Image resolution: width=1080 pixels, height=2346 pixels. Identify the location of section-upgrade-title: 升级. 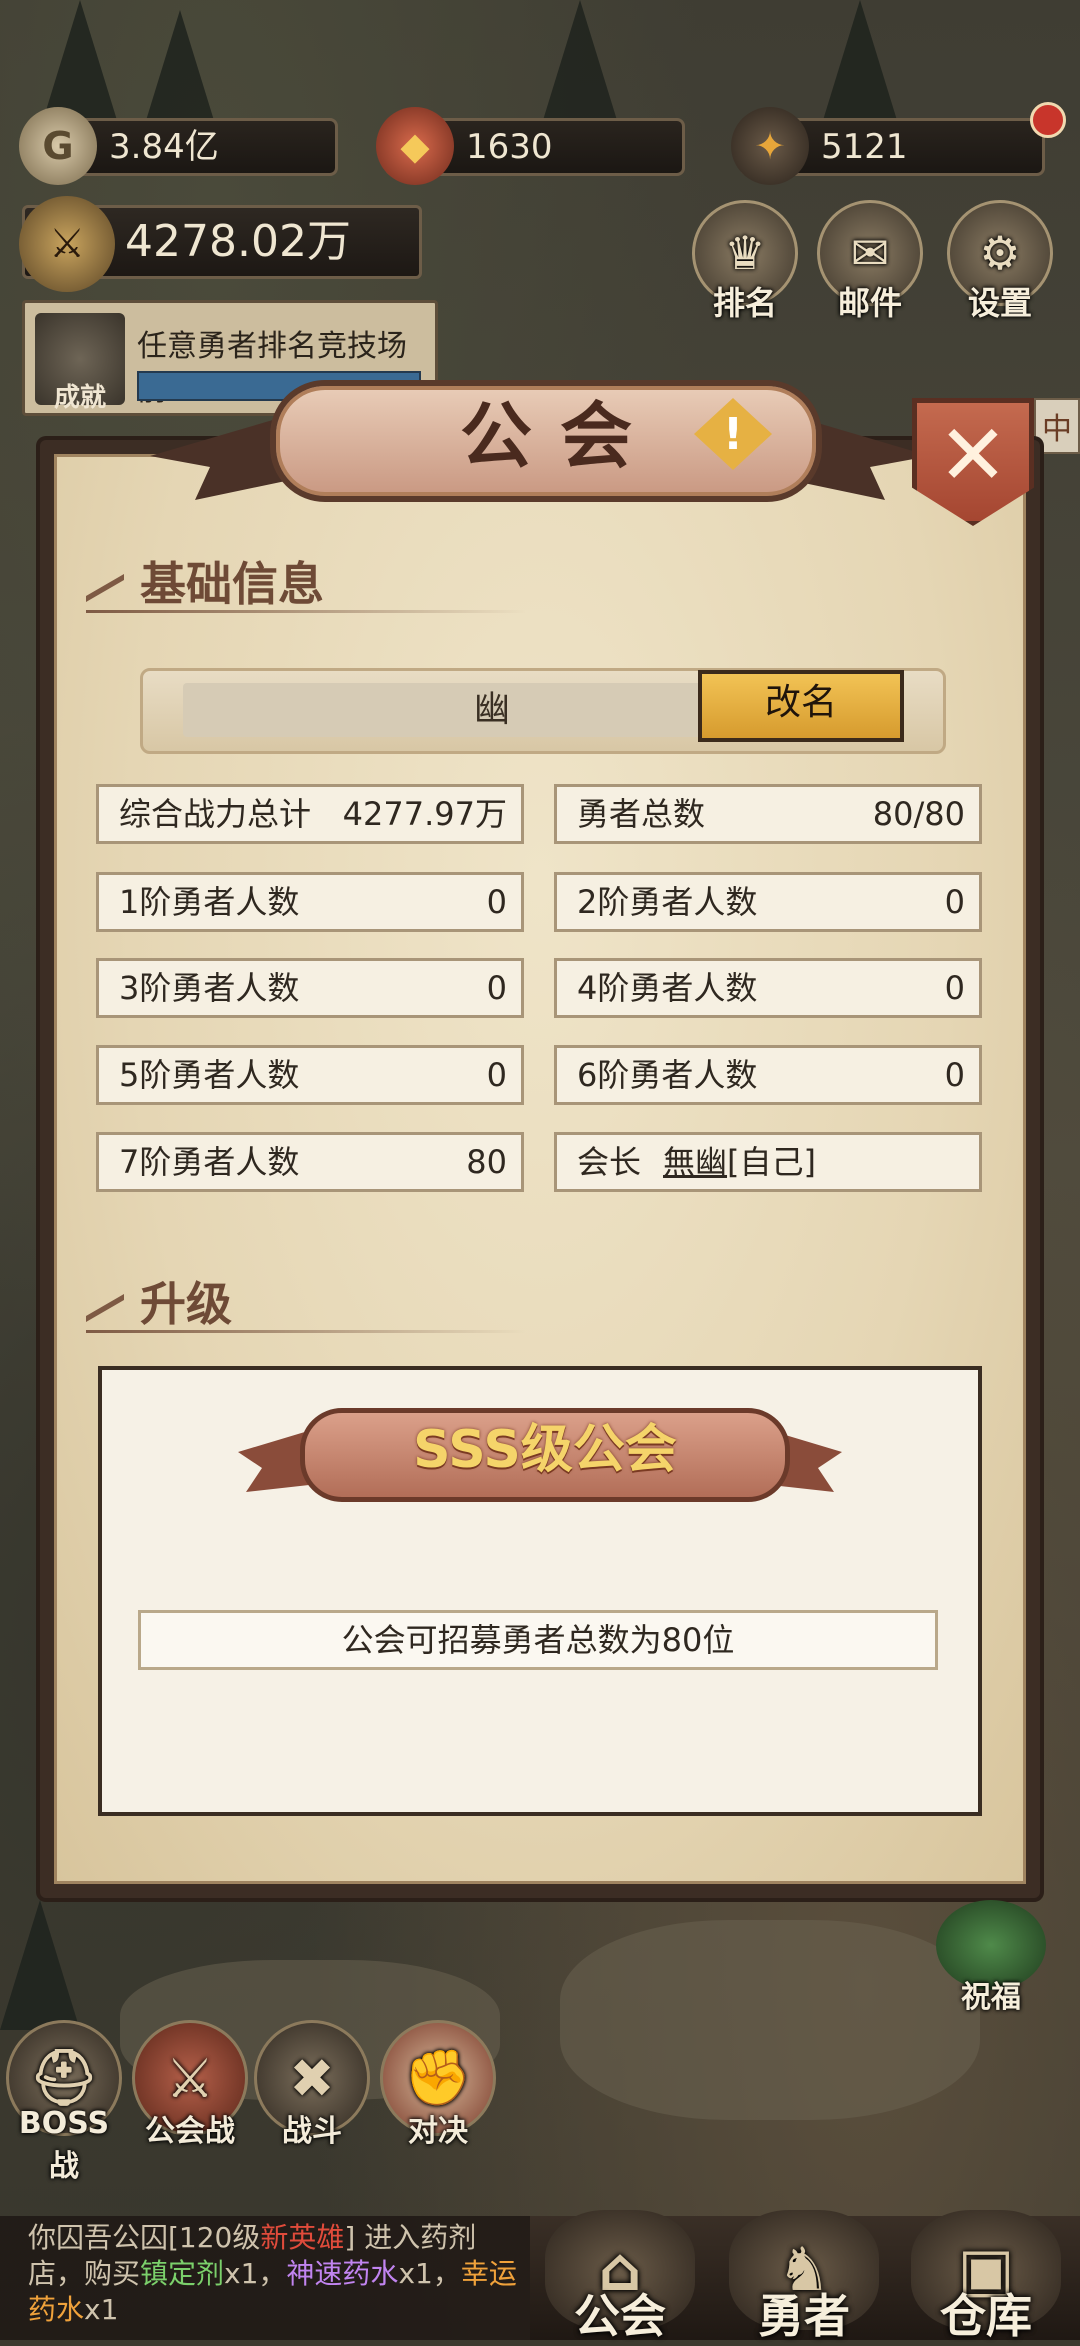
(186, 1304).